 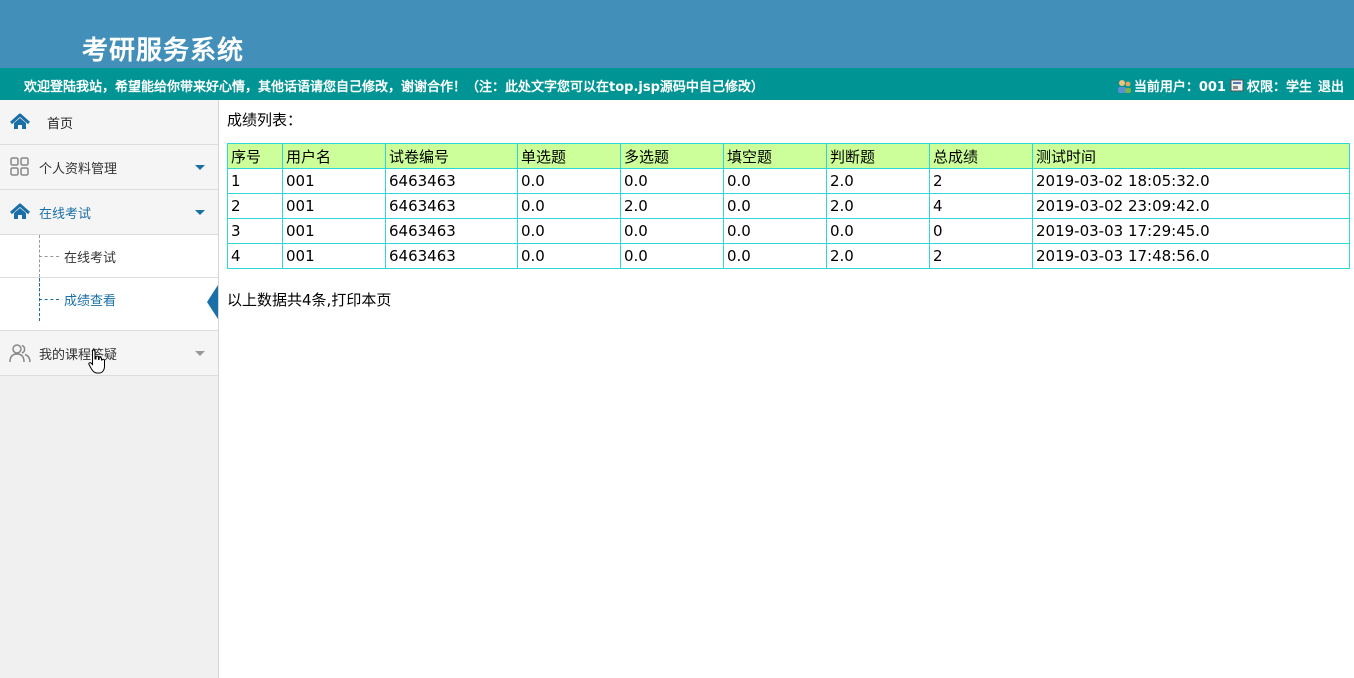 What do you see at coordinates (451, 156) in the screenshot?
I see `column-header: 试卷编号` at bounding box center [451, 156].